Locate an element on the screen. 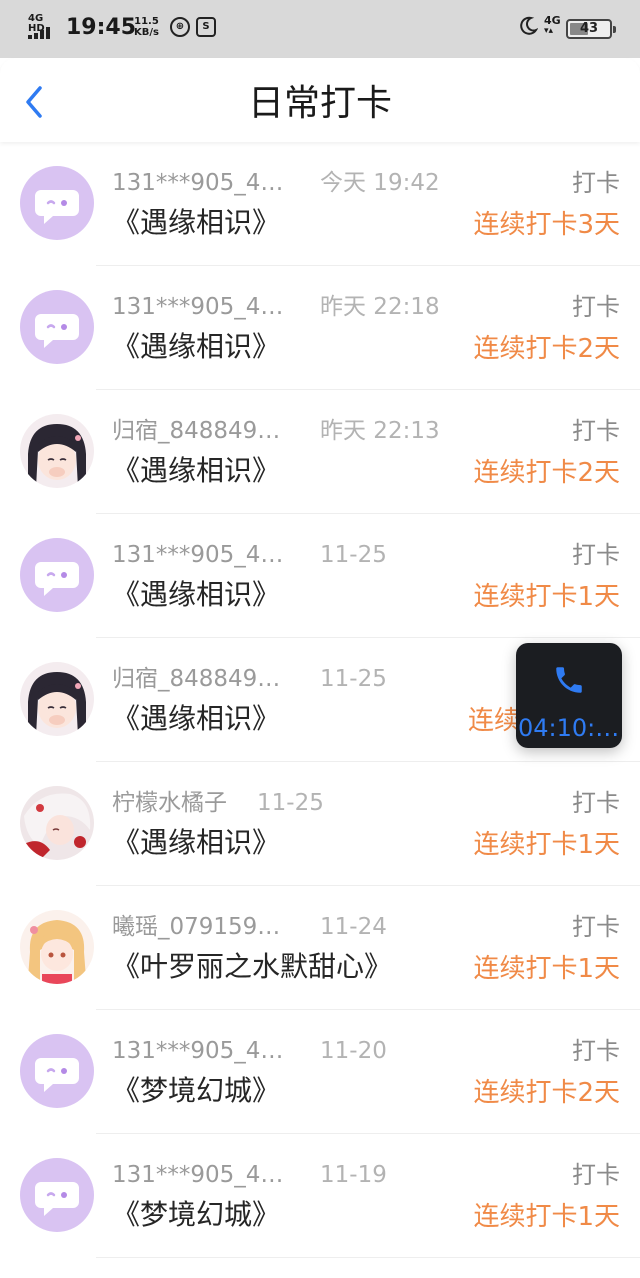 This screenshot has width=640, height=1278. checkin-row: 131***905_4… 今天 19:42 打卡 《遇缘相识》 连续打卡3天 is located at coordinates (320, 204).